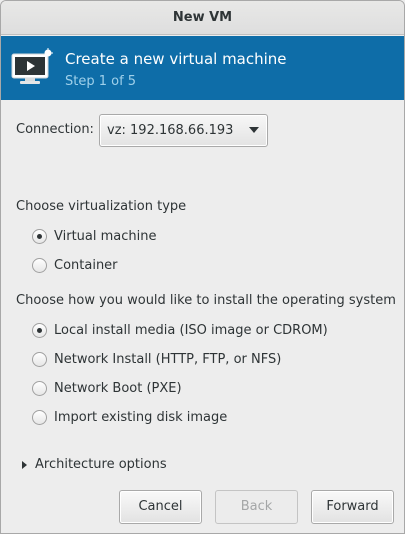 The width and height of the screenshot is (405, 534). Describe the element at coordinates (32, 66) in the screenshot. I see `monitor-play-icon` at that location.